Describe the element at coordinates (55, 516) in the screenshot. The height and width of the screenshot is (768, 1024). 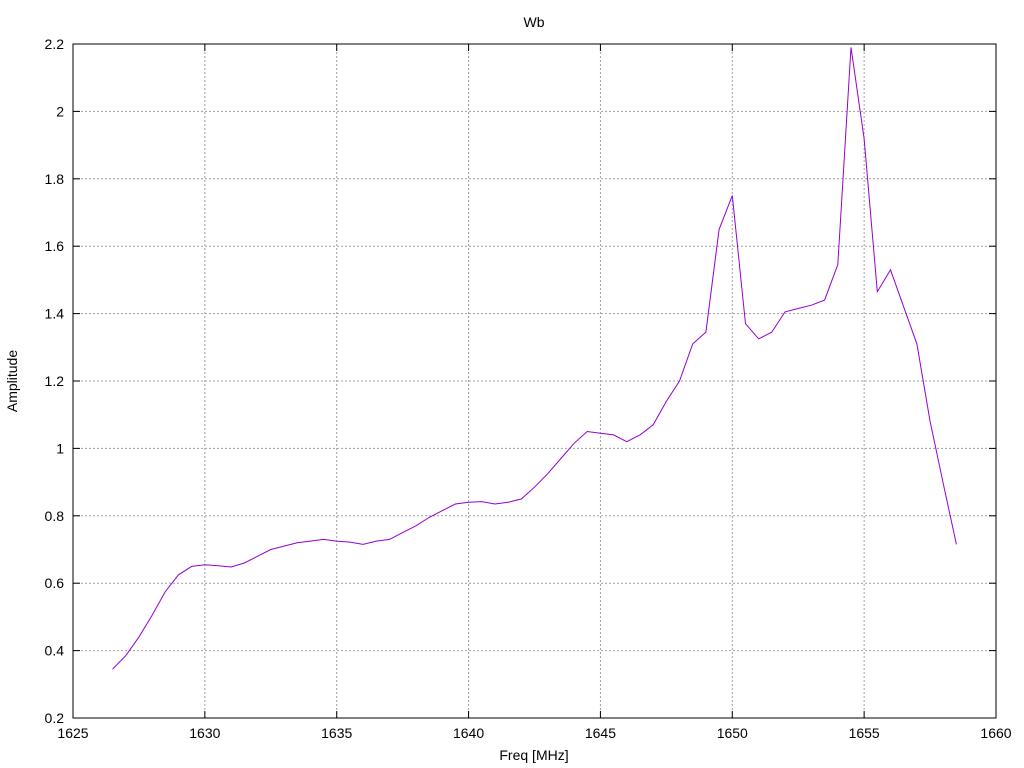
I see `y-tick-label: 0.8` at that location.